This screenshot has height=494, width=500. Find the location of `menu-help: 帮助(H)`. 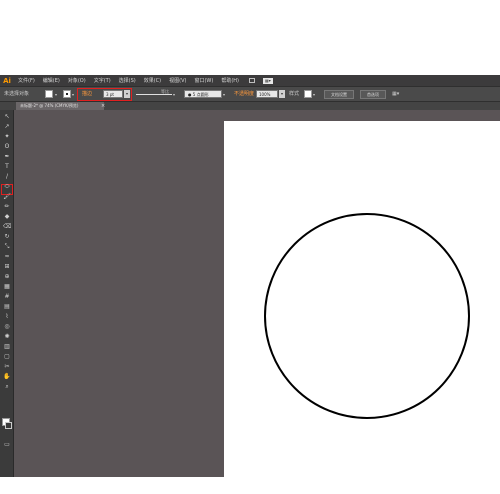

menu-help: 帮助(H) is located at coordinates (230, 80).